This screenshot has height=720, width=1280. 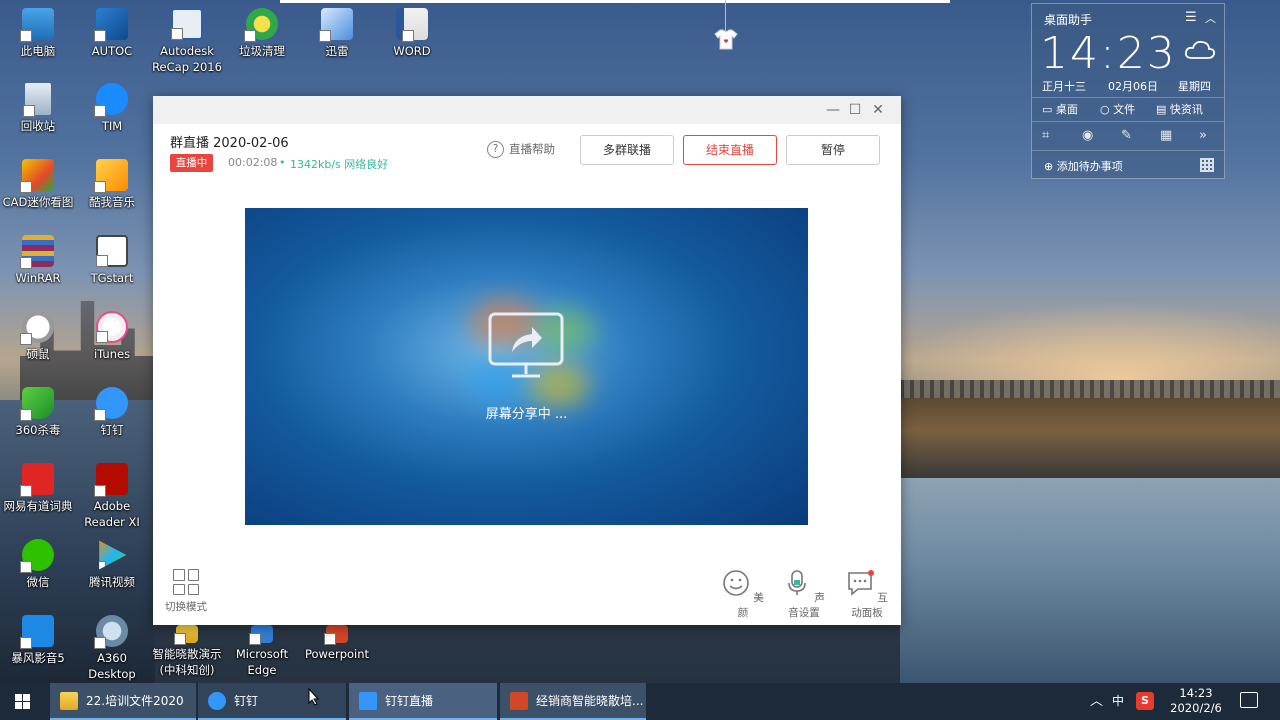 I want to click on qr-code-icon, so click(x=1207, y=165).